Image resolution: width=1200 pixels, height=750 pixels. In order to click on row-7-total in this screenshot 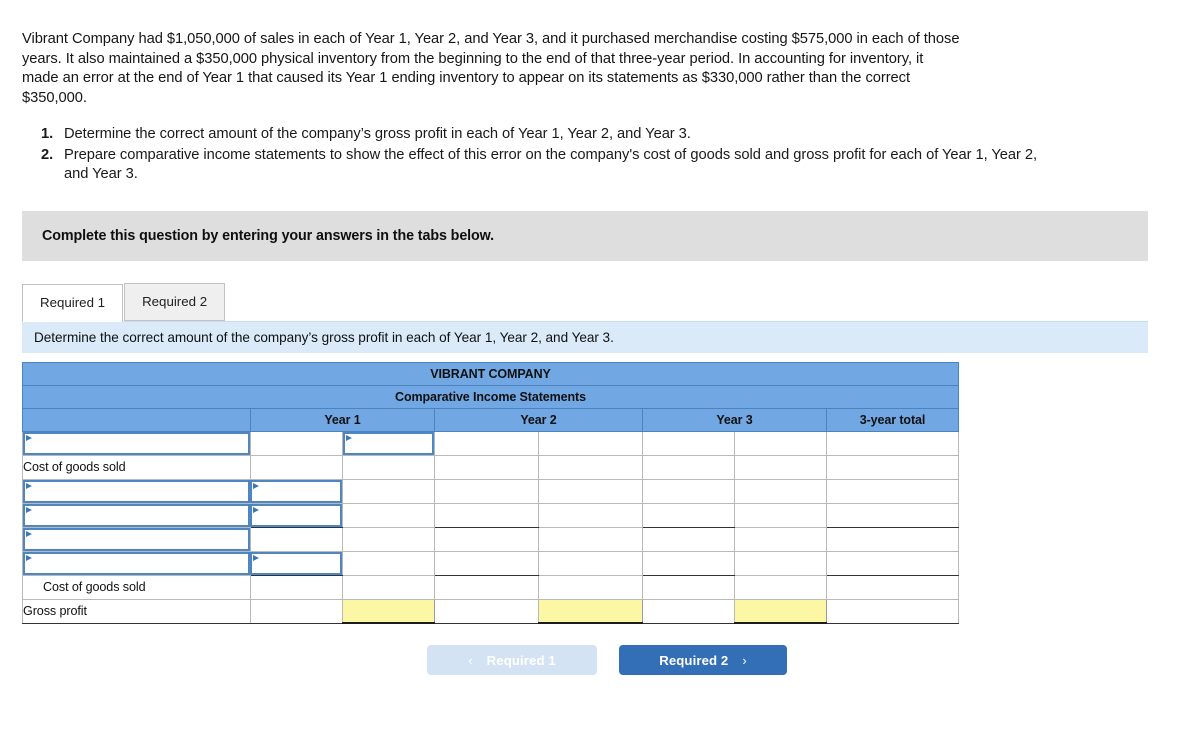, I will do `click(892, 587)`.